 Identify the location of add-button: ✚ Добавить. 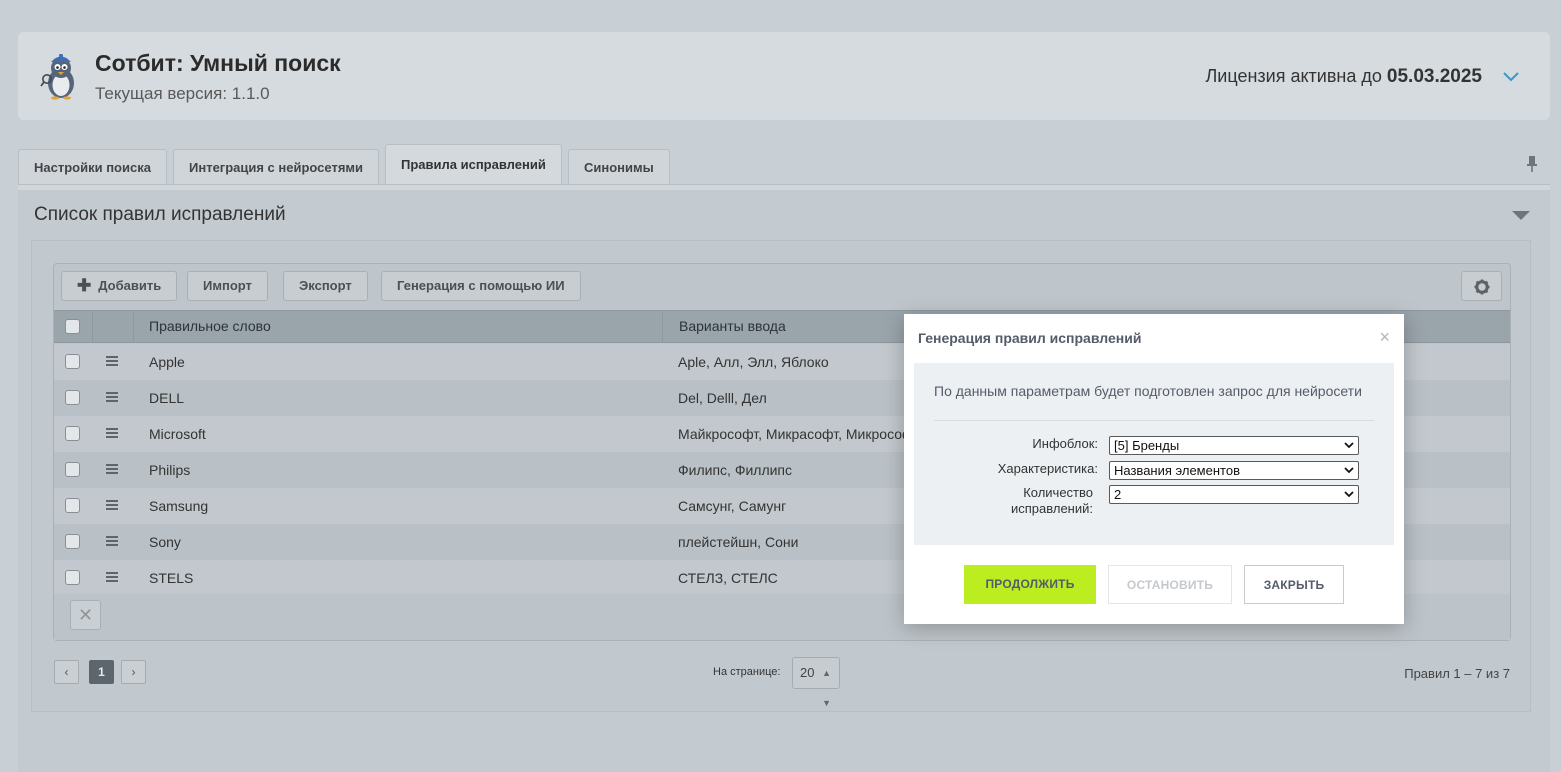
(119, 286).